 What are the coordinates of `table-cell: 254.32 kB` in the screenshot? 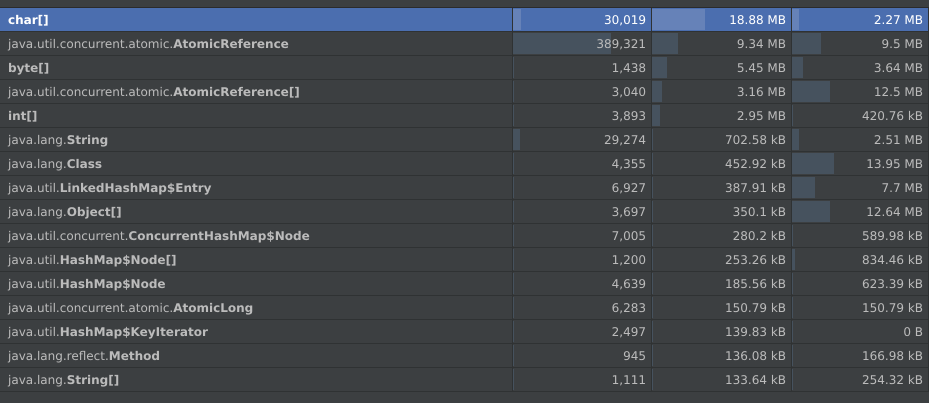 It's located at (892, 379).